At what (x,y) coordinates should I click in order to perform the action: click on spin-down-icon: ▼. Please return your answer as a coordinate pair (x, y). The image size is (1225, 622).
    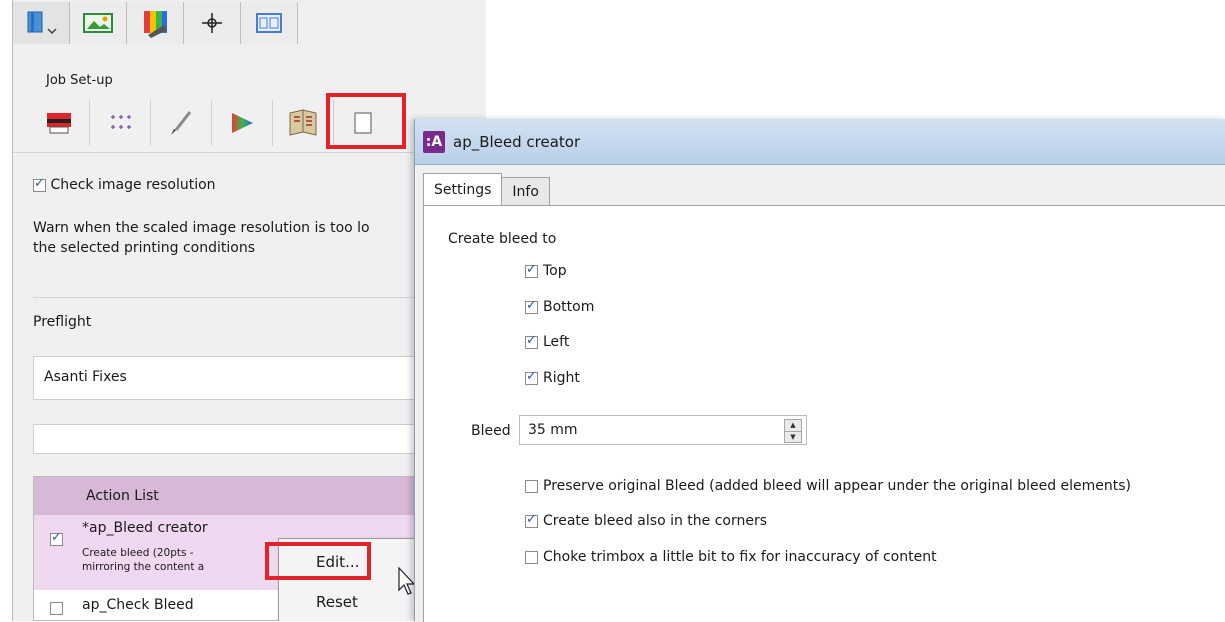
    Looking at the image, I should click on (793, 437).